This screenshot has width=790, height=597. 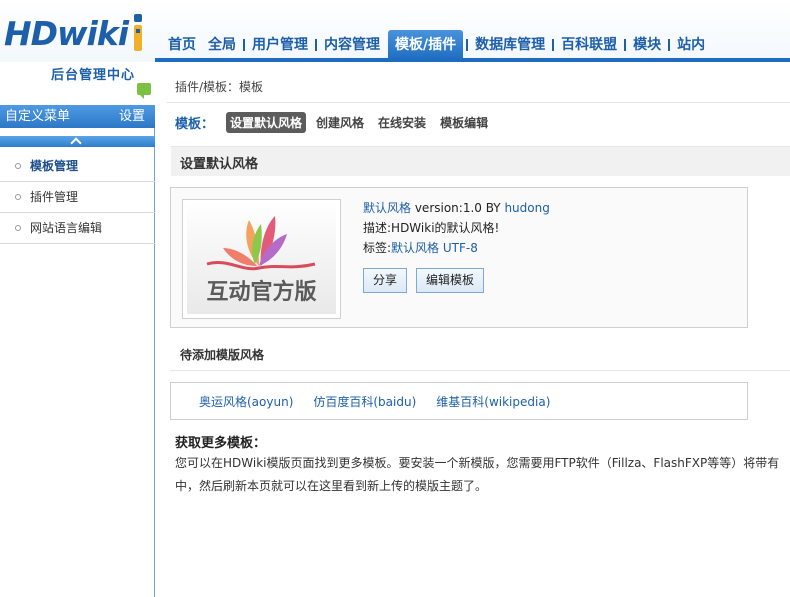 I want to click on sidebar-item-template-manage: 模板管理, so click(x=77, y=166).